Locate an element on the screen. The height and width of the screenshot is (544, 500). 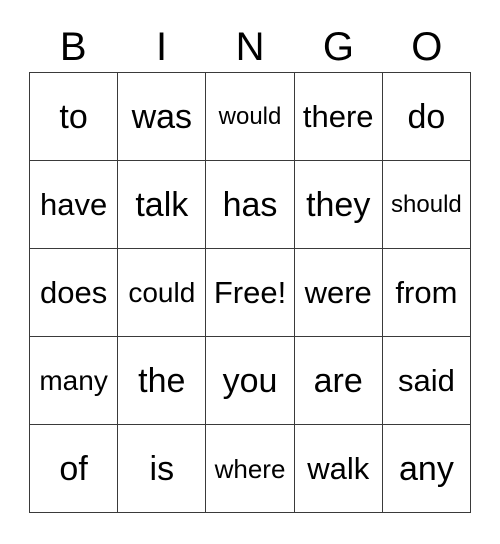
bingo-header-letter-o: O is located at coordinates (427, 47).